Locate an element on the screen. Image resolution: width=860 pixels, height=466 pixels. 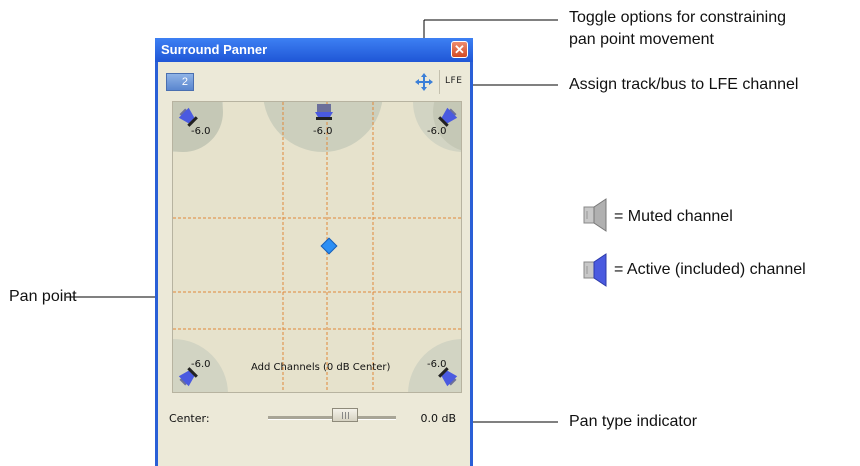
rear-right-db: -6.0 is located at coordinates (437, 364).